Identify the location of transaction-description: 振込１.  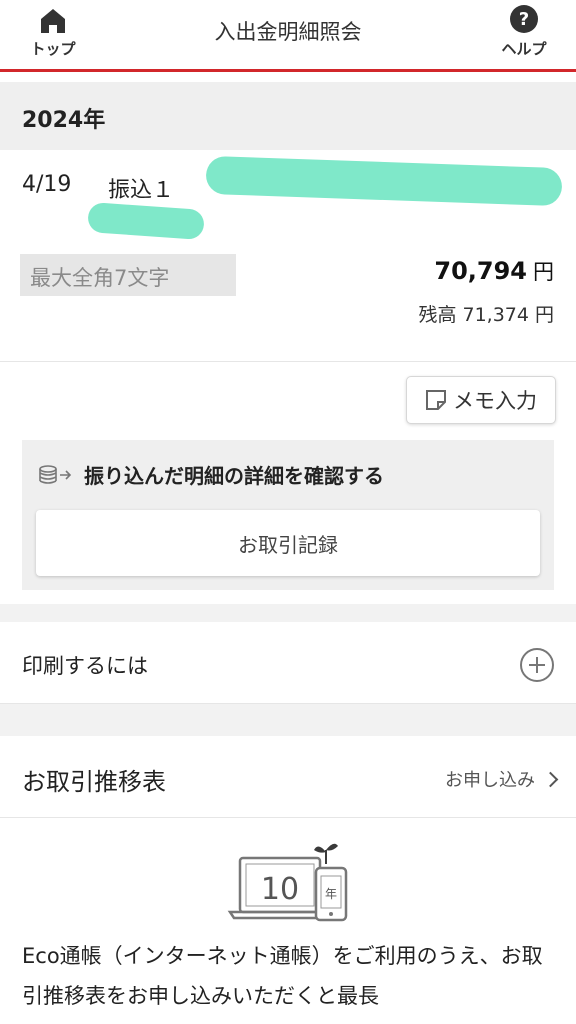
(141, 190).